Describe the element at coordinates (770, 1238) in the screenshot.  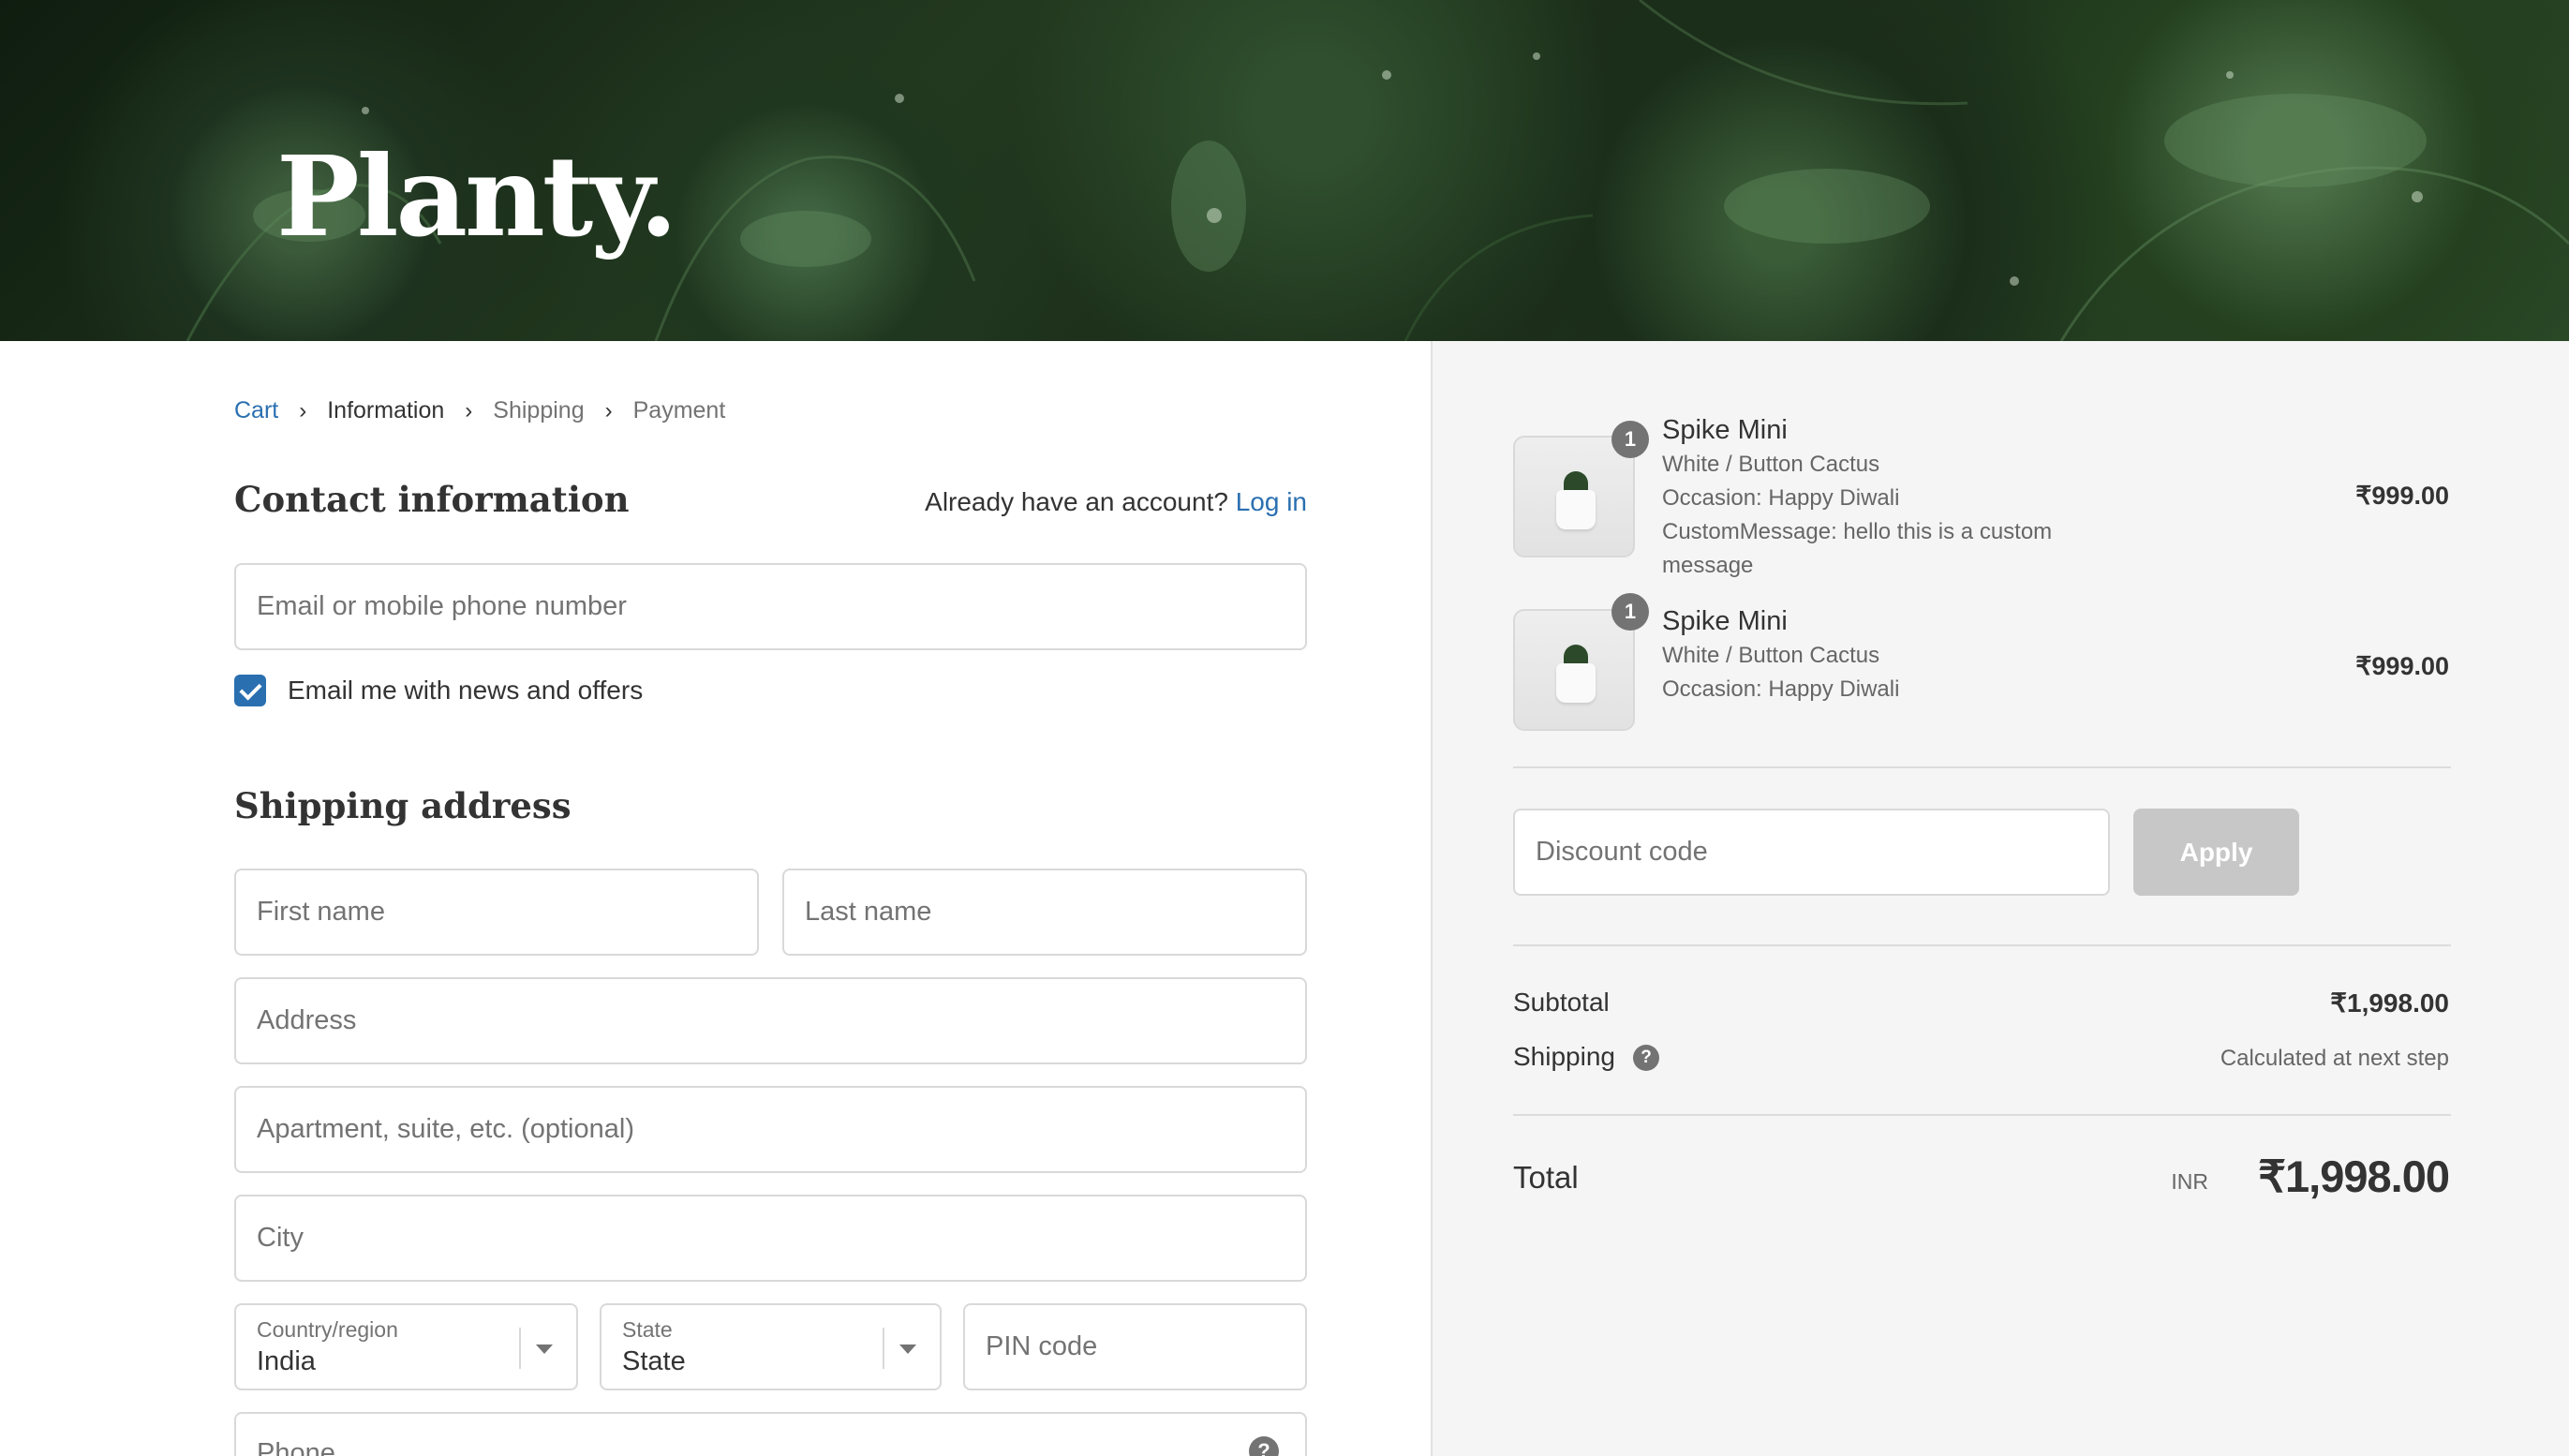
I see `city-field: City` at that location.